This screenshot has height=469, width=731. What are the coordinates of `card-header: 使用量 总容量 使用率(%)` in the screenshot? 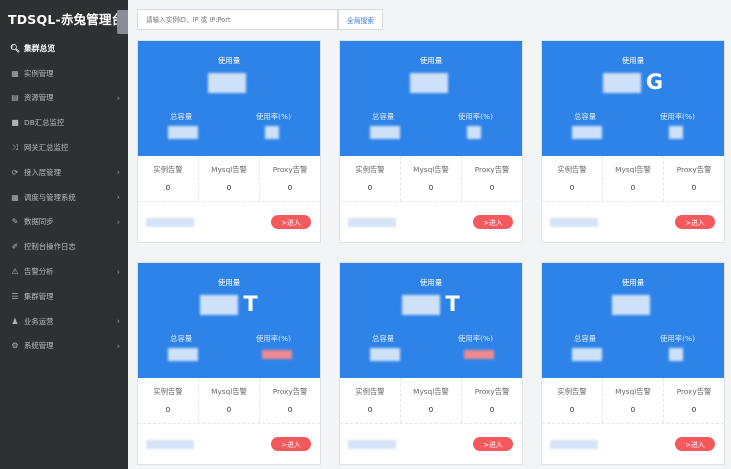 It's located at (633, 320).